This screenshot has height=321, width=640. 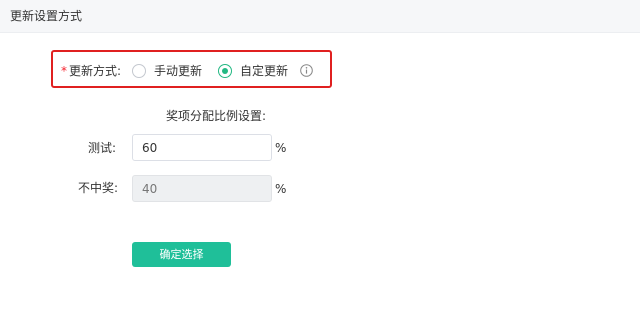 What do you see at coordinates (178, 71) in the screenshot?
I see `radio-manual-update-label: 手动更新` at bounding box center [178, 71].